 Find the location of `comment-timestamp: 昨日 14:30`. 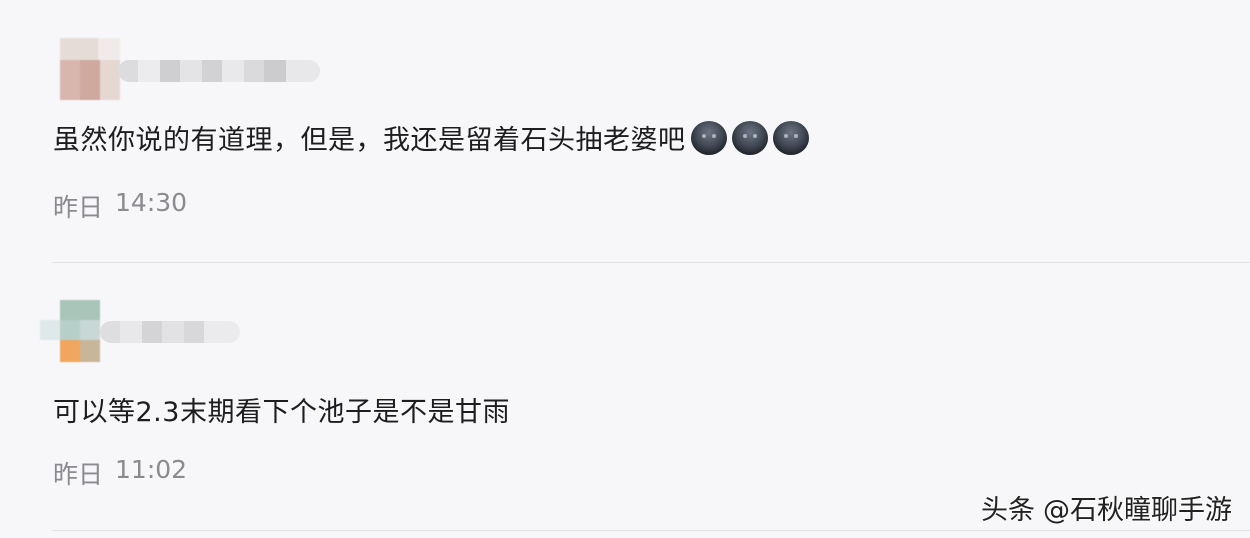

comment-timestamp: 昨日 14:30 is located at coordinates (120, 206).